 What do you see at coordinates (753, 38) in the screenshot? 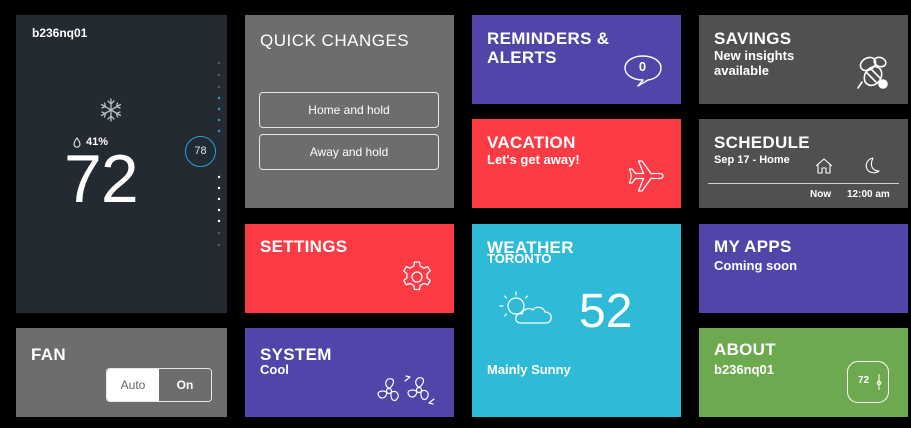
I see `savings-title: SAVINGS` at bounding box center [753, 38].